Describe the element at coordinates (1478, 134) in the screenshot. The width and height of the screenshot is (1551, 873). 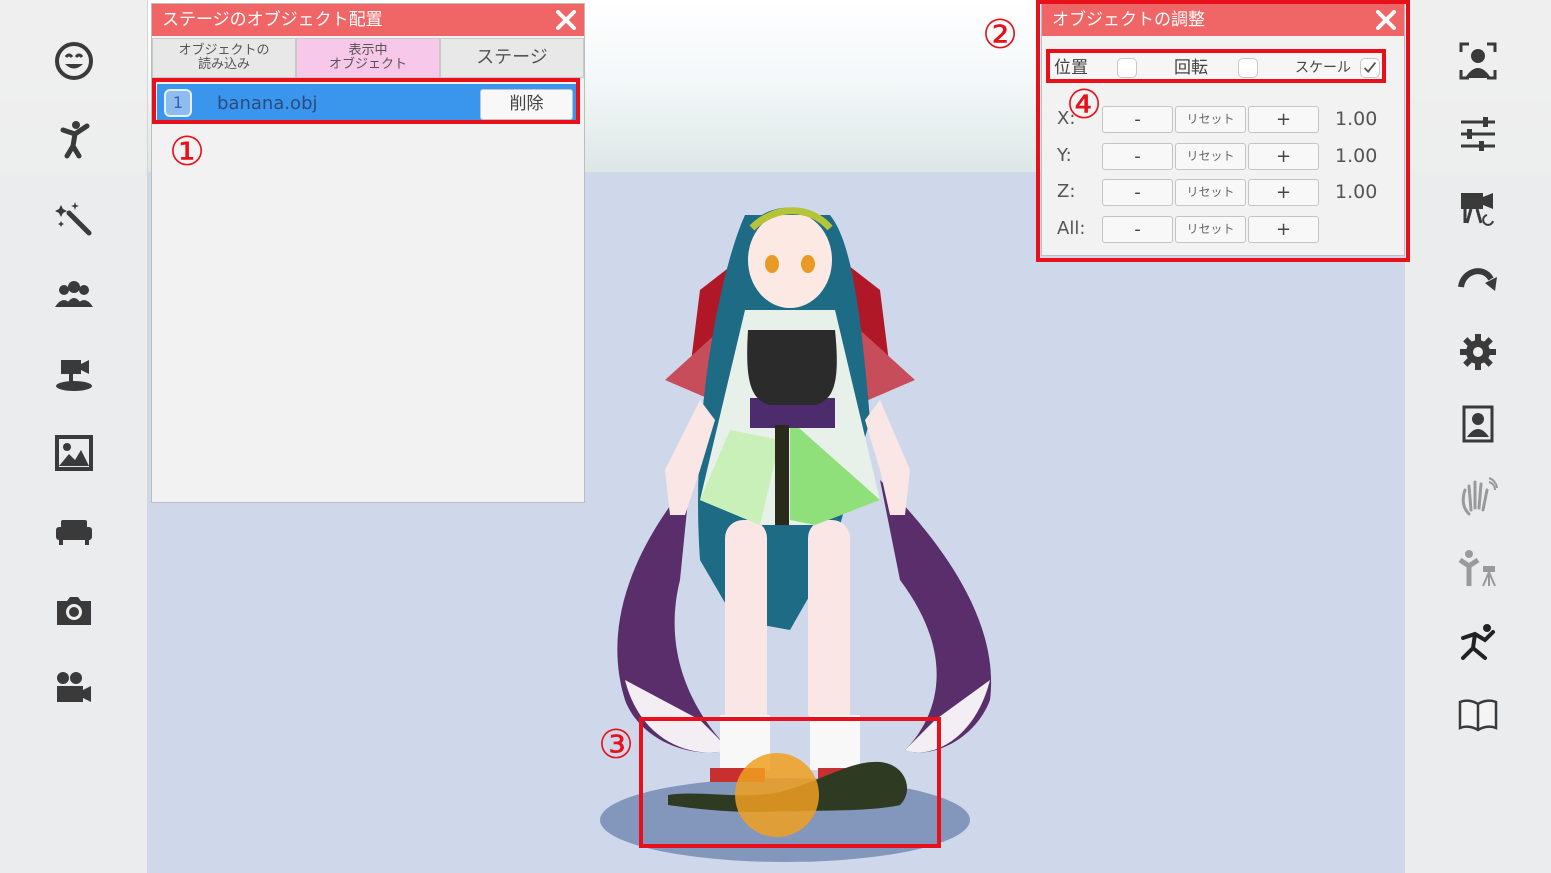
I see `sliders-icon` at that location.